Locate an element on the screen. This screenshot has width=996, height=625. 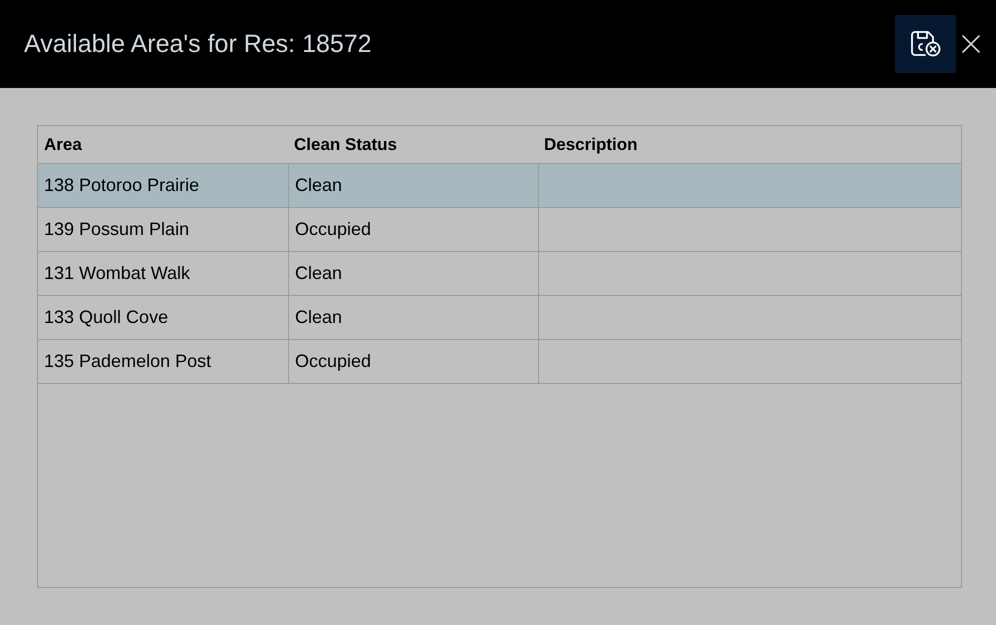
table-row: 131 Wombat Walk Clean is located at coordinates (499, 274).